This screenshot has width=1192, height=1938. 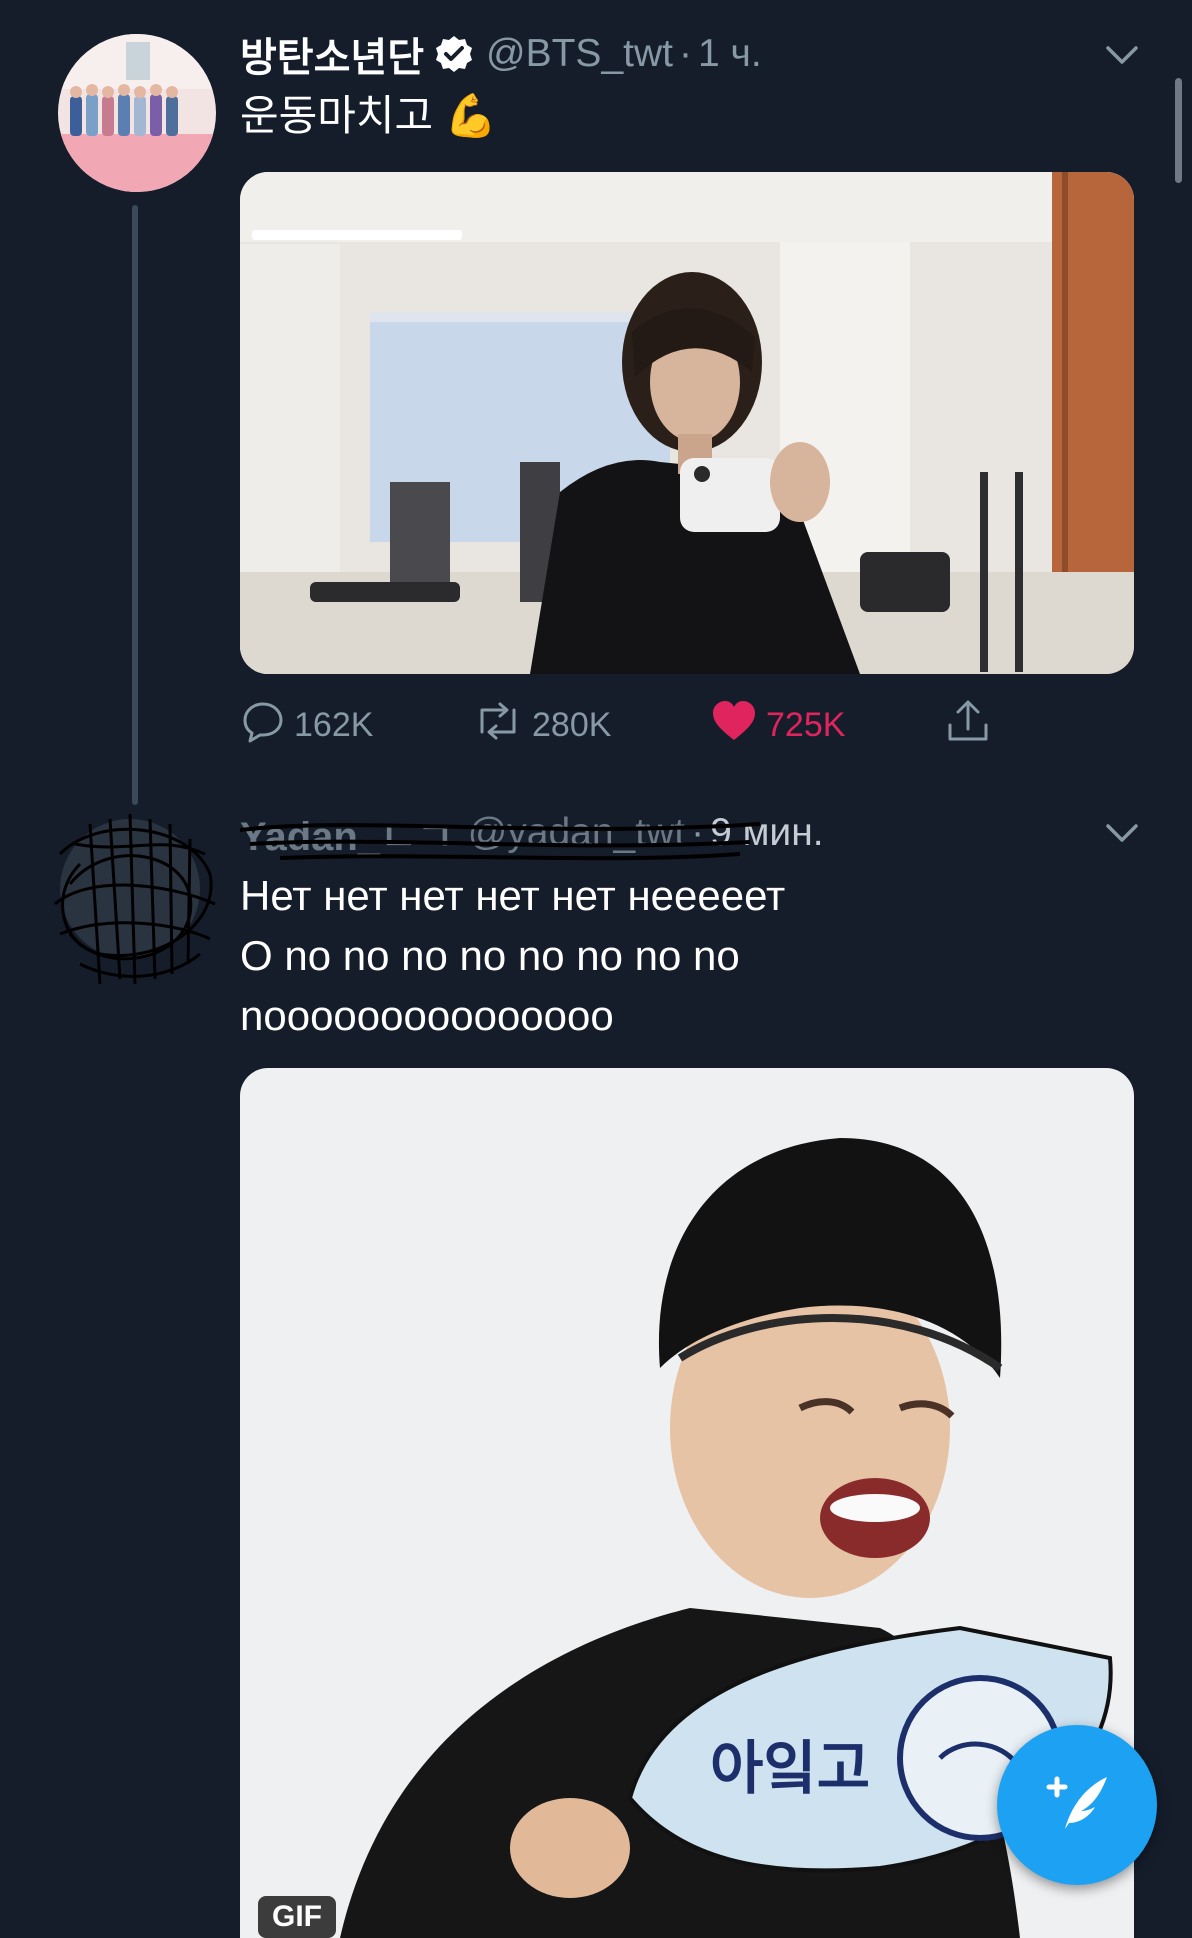 What do you see at coordinates (572, 724) in the screenshot?
I see `retweet-count: 280K` at bounding box center [572, 724].